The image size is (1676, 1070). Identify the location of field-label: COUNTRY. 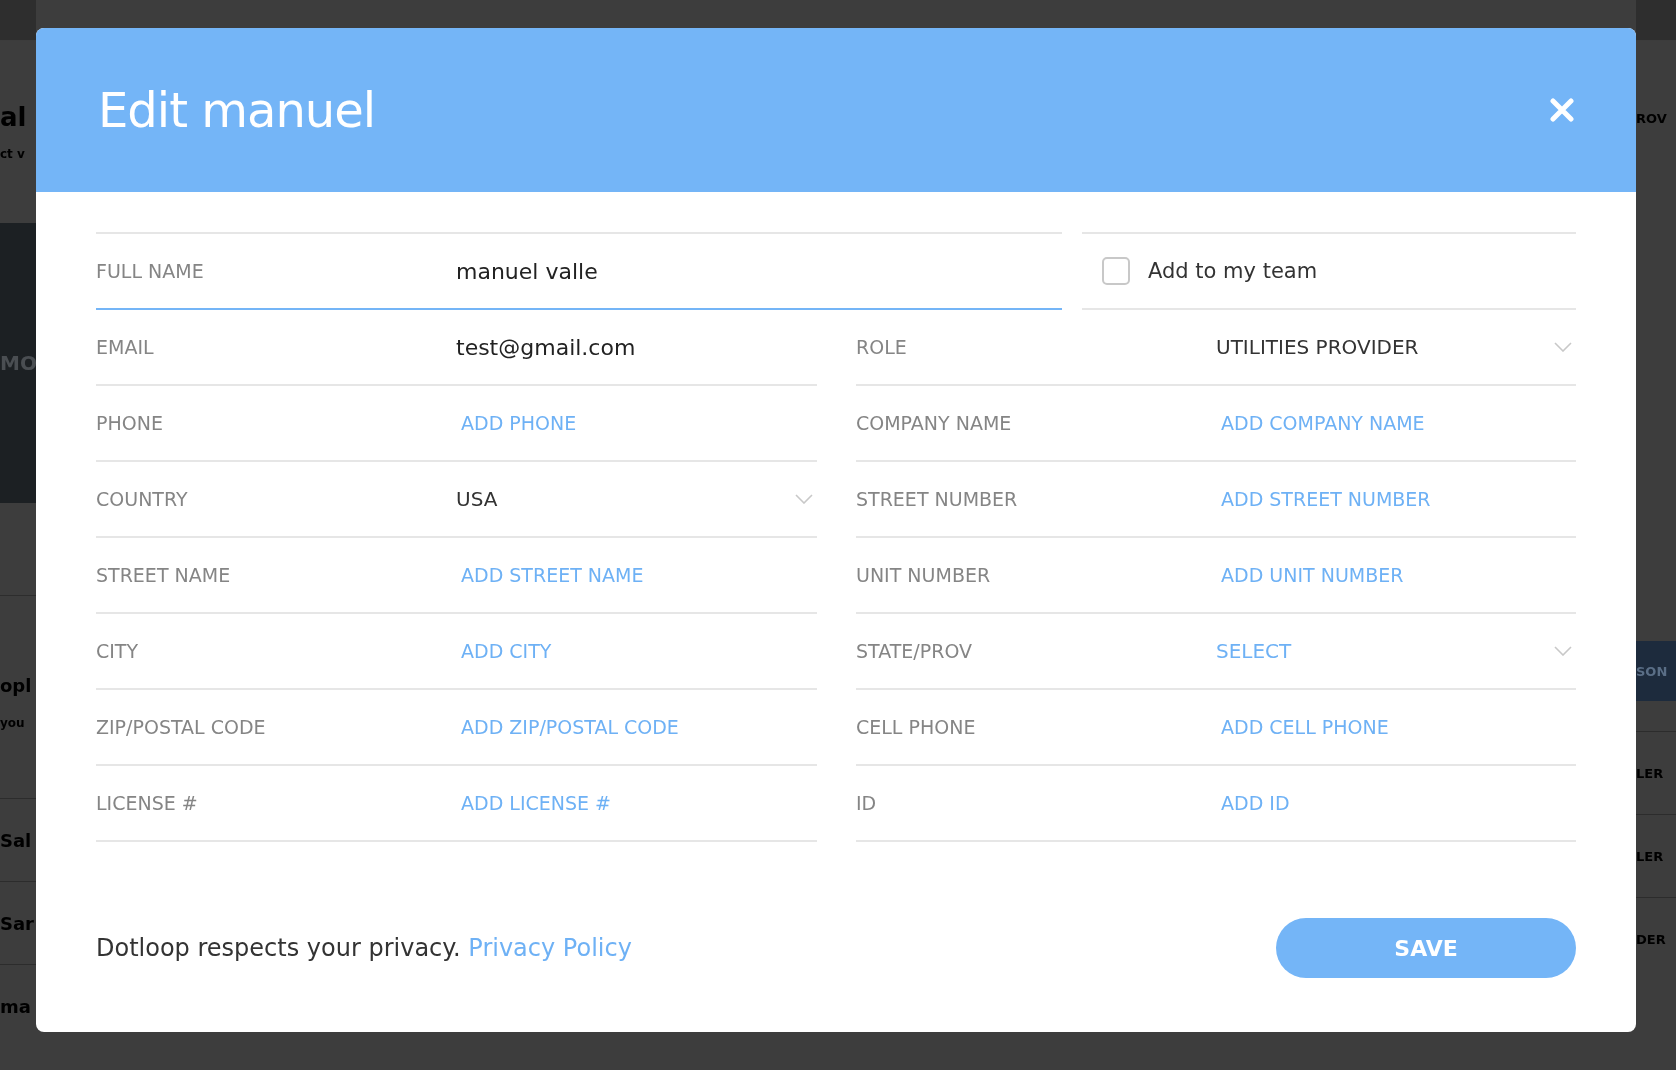
(142, 499).